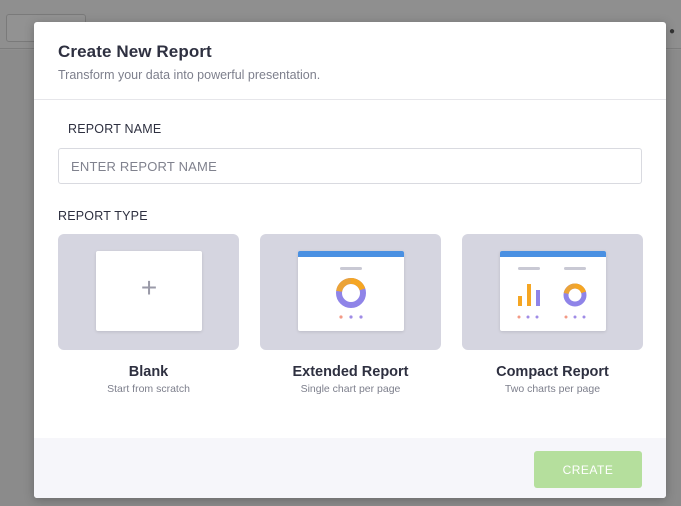 This screenshot has width=681, height=506. I want to click on donut-chart-icon, so click(351, 293).